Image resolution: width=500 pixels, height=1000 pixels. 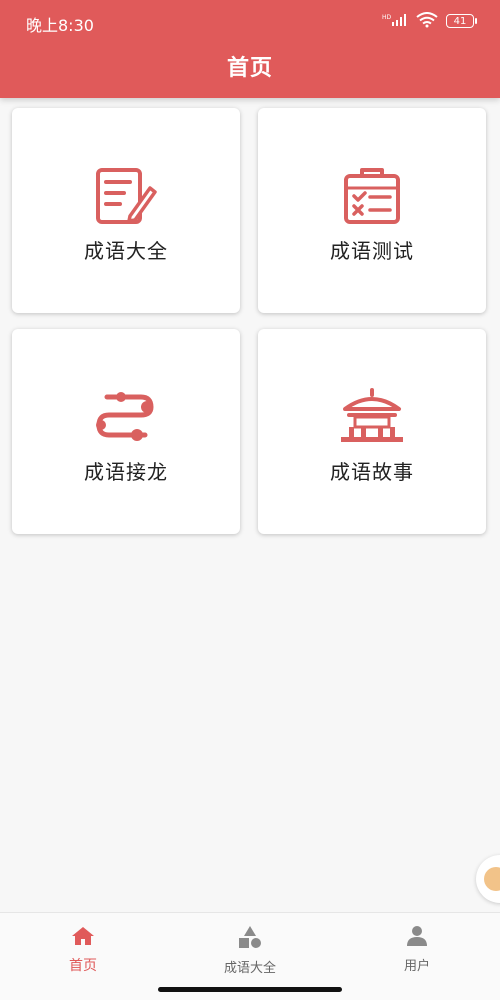 I want to click on card-idiom-chain: 成语接龙, so click(x=126, y=431).